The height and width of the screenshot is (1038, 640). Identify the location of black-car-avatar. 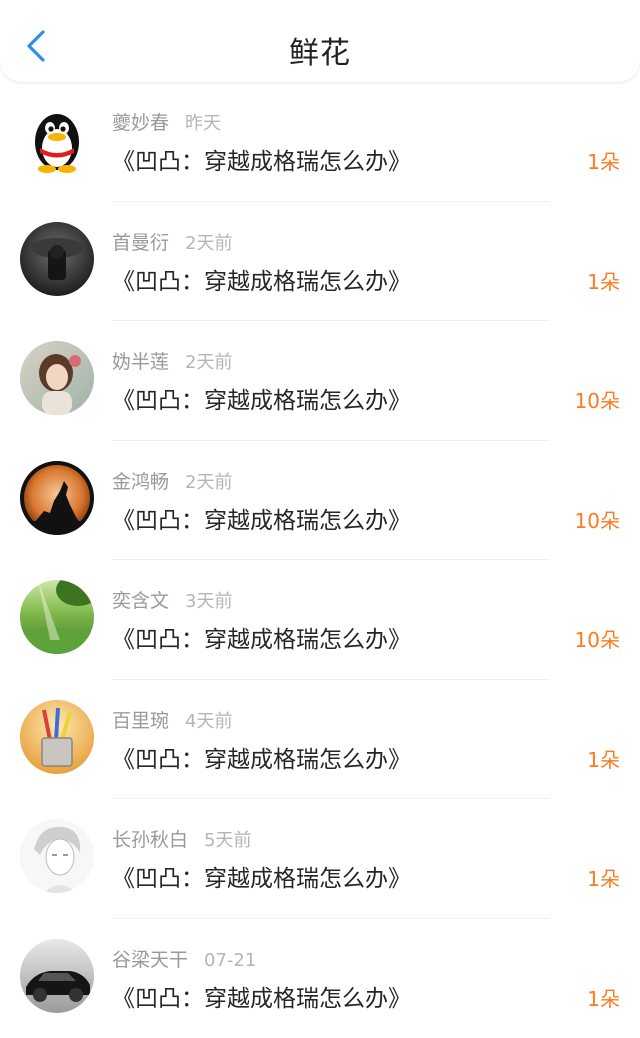
(57, 976).